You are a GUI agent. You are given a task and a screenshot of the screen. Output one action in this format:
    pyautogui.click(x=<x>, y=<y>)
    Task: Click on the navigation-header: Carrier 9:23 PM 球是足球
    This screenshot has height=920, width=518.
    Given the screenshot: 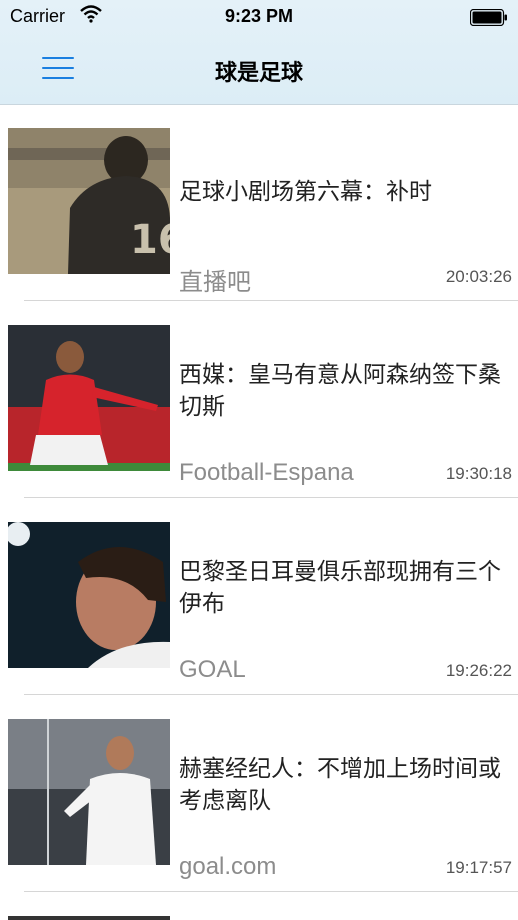 What is the action you would take?
    pyautogui.click(x=259, y=52)
    